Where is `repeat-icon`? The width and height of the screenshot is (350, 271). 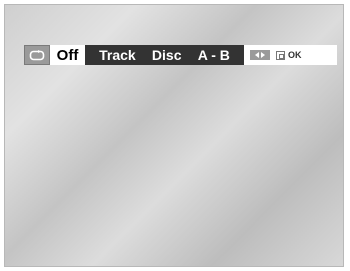
repeat-icon is located at coordinates (37, 55).